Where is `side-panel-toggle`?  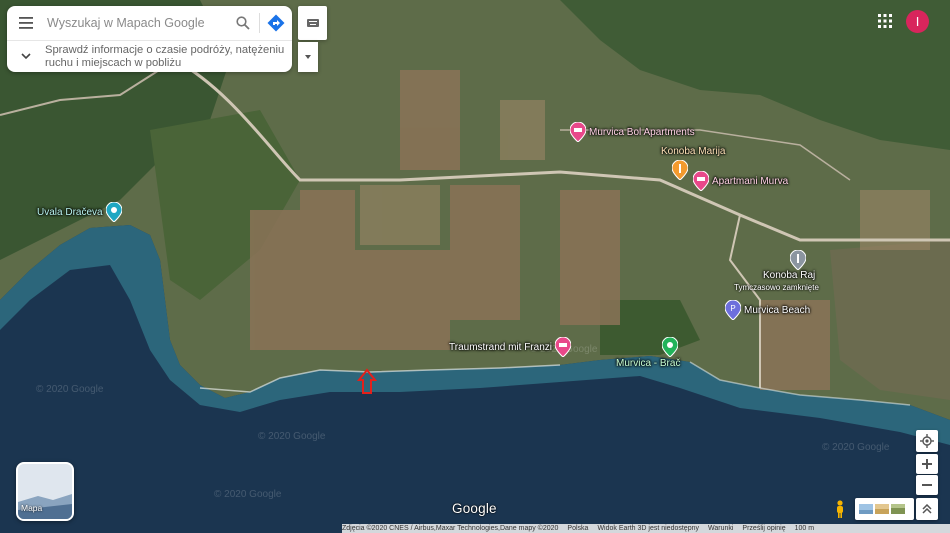
side-panel-toggle is located at coordinates (308, 57).